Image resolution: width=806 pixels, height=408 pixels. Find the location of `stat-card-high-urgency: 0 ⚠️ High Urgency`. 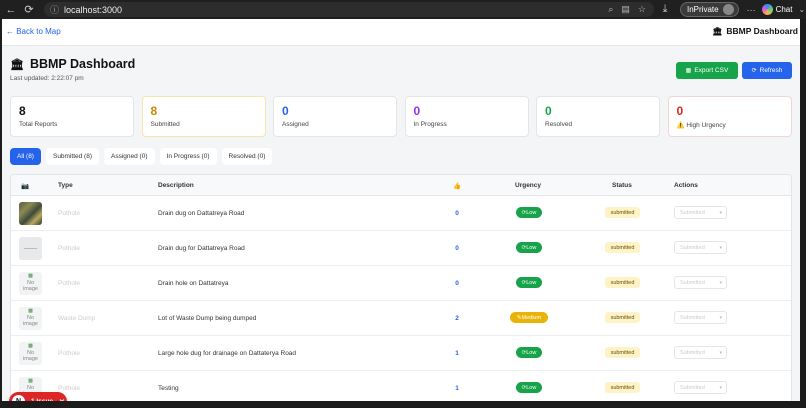

stat-card-high-urgency: 0 ⚠️ High Urgency is located at coordinates (729, 116).